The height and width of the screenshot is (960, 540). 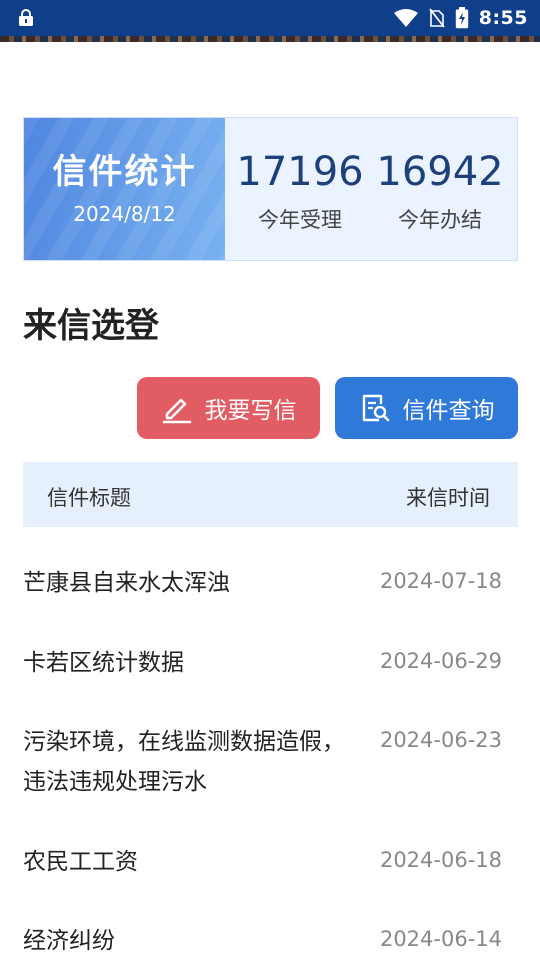 What do you see at coordinates (270, 846) in the screenshot?
I see `list-item: 农民工工资 2024-06-18` at bounding box center [270, 846].